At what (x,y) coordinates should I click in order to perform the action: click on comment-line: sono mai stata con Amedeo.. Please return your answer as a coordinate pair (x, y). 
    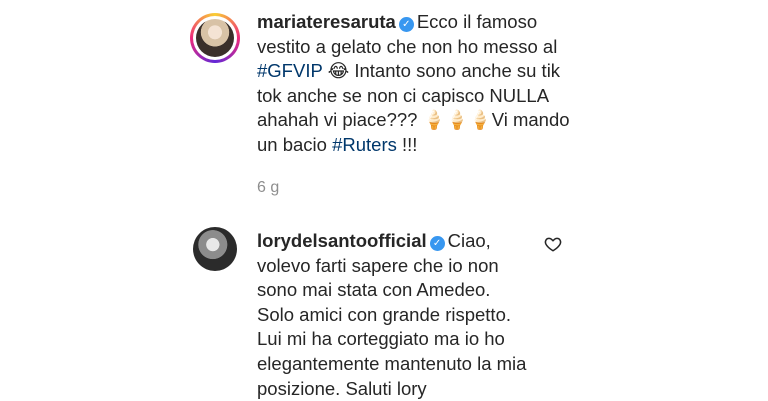
    Looking at the image, I should click on (374, 290).